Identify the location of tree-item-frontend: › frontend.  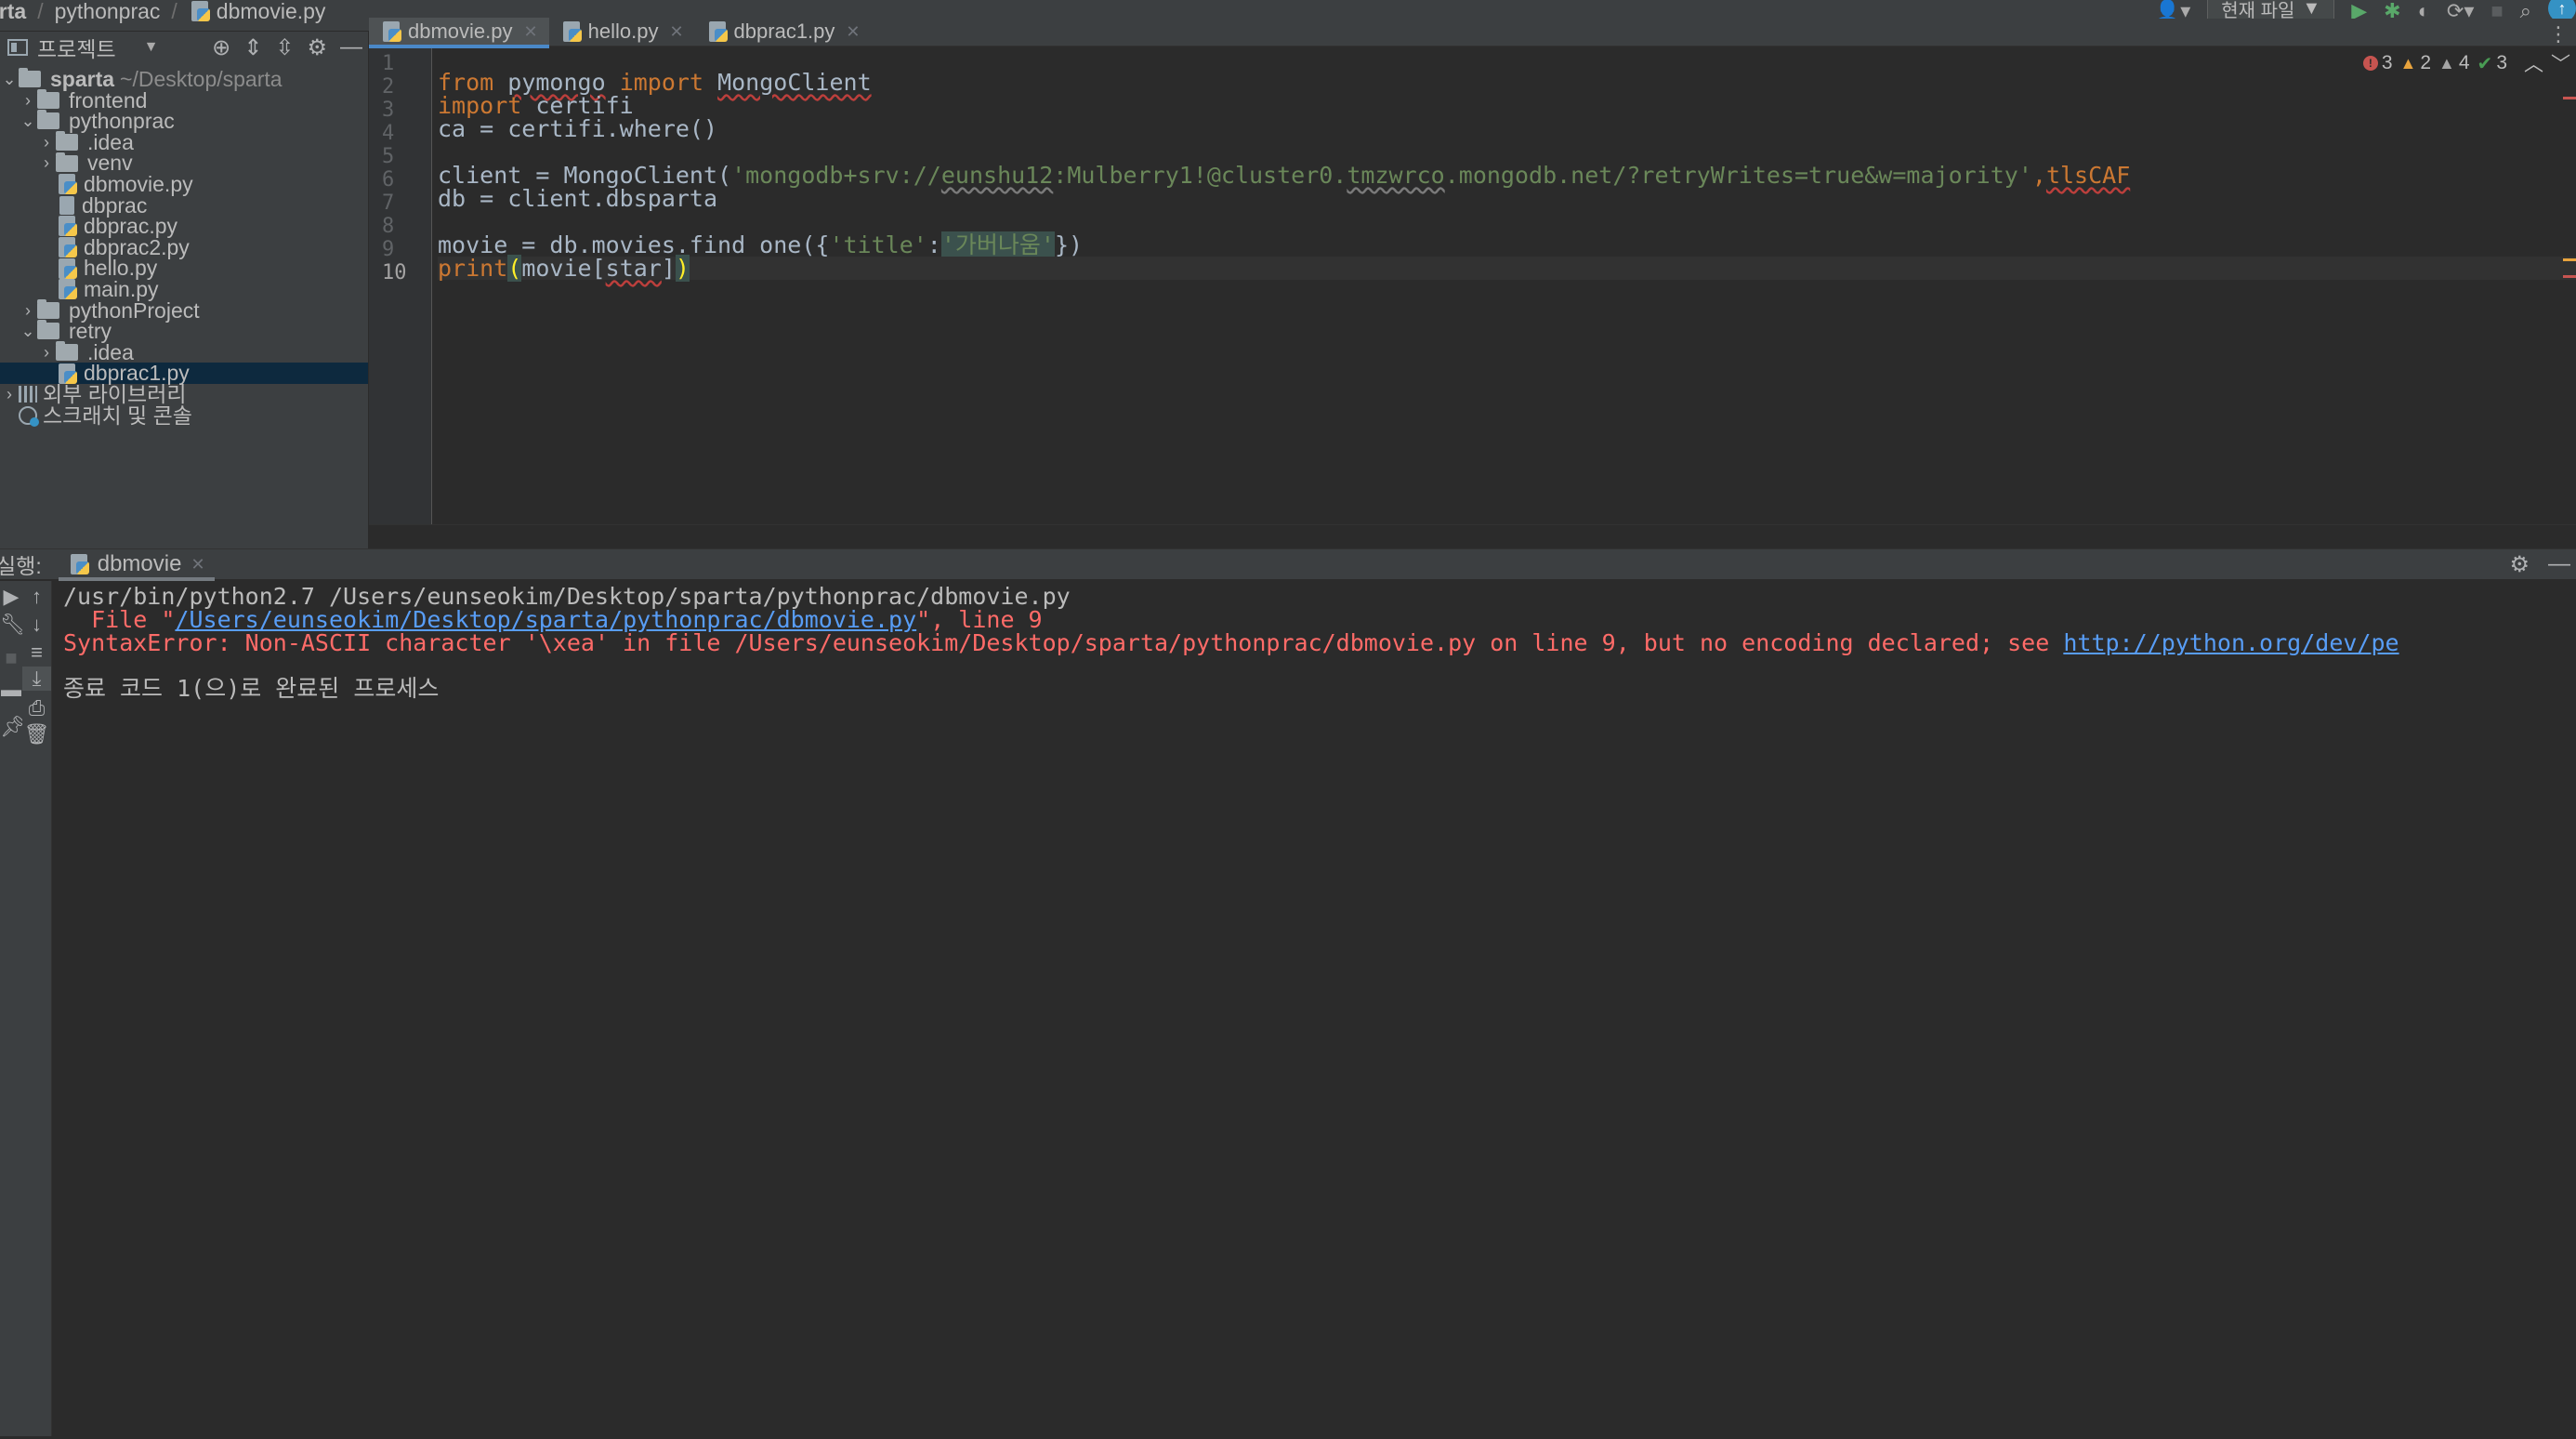
(184, 99).